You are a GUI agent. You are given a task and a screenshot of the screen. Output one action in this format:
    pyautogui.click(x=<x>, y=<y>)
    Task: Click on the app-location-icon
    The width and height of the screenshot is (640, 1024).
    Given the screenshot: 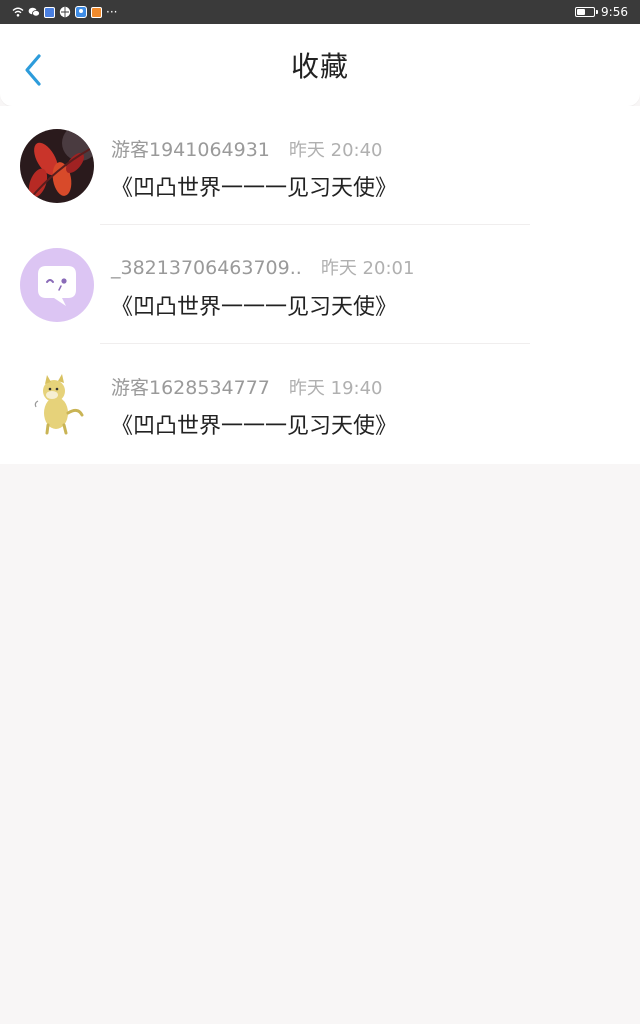 What is the action you would take?
    pyautogui.click(x=81, y=12)
    